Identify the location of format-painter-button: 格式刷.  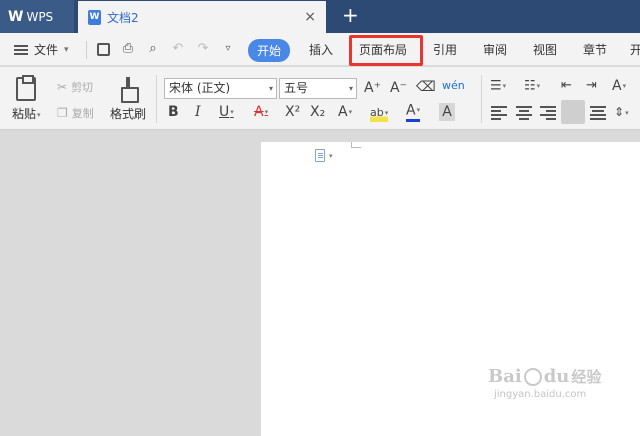
(128, 99).